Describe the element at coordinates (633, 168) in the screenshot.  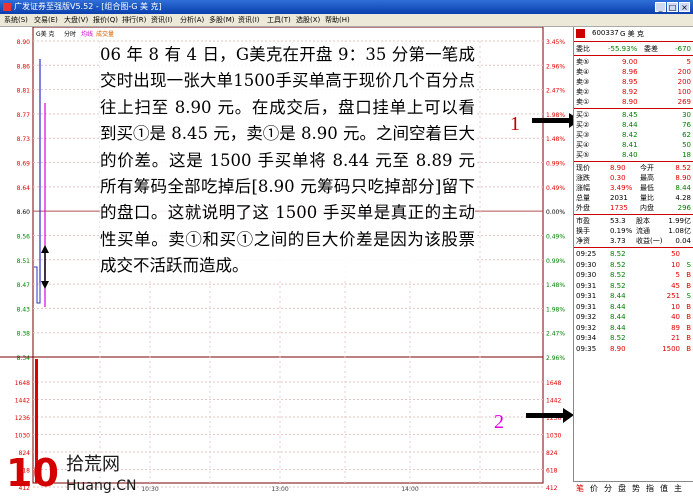
I see `stat-row: 现价 8.90 今开 8.52` at that location.